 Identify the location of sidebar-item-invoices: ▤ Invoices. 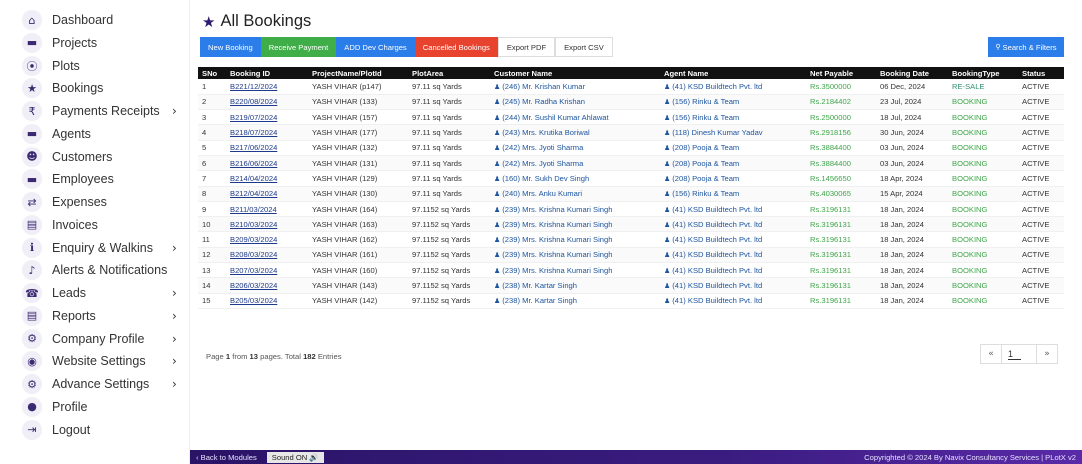
(106, 225).